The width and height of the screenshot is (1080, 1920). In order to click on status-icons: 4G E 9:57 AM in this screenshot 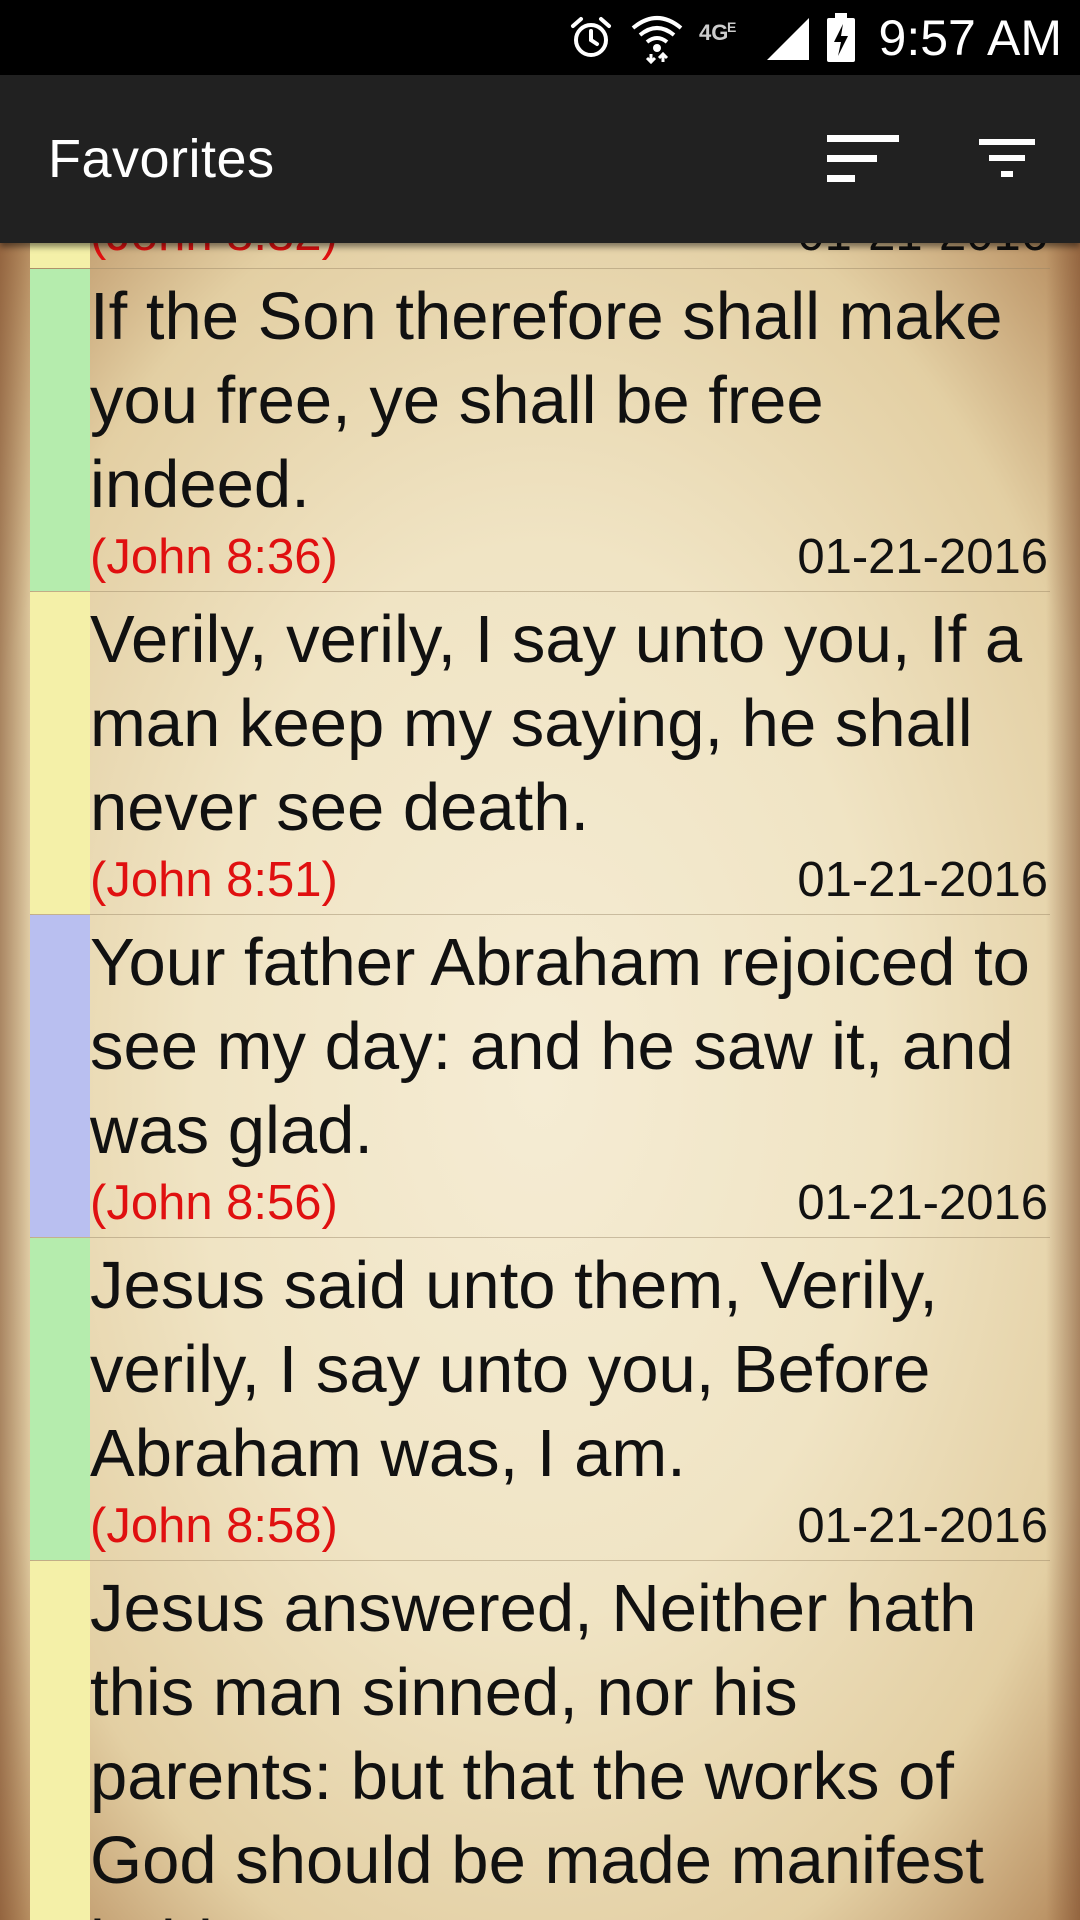, I will do `click(814, 37)`.